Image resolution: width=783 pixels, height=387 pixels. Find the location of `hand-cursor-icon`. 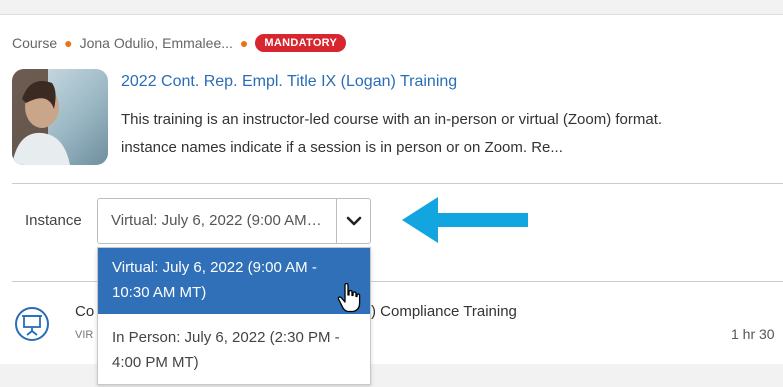

hand-cursor-icon is located at coordinates (349, 298).